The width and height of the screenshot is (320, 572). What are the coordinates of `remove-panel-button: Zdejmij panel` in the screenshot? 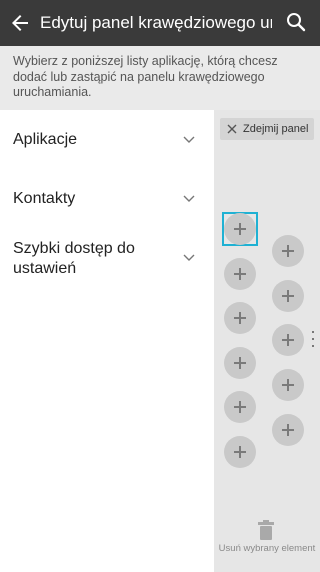 It's located at (267, 129).